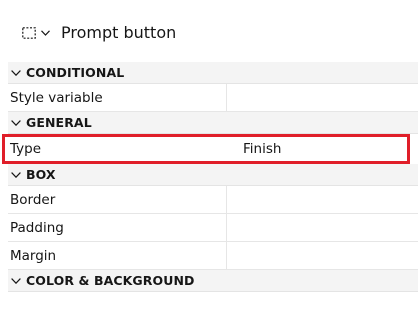 The height and width of the screenshot is (310, 418). What do you see at coordinates (26, 148) in the screenshot?
I see `property-name: Type` at bounding box center [26, 148].